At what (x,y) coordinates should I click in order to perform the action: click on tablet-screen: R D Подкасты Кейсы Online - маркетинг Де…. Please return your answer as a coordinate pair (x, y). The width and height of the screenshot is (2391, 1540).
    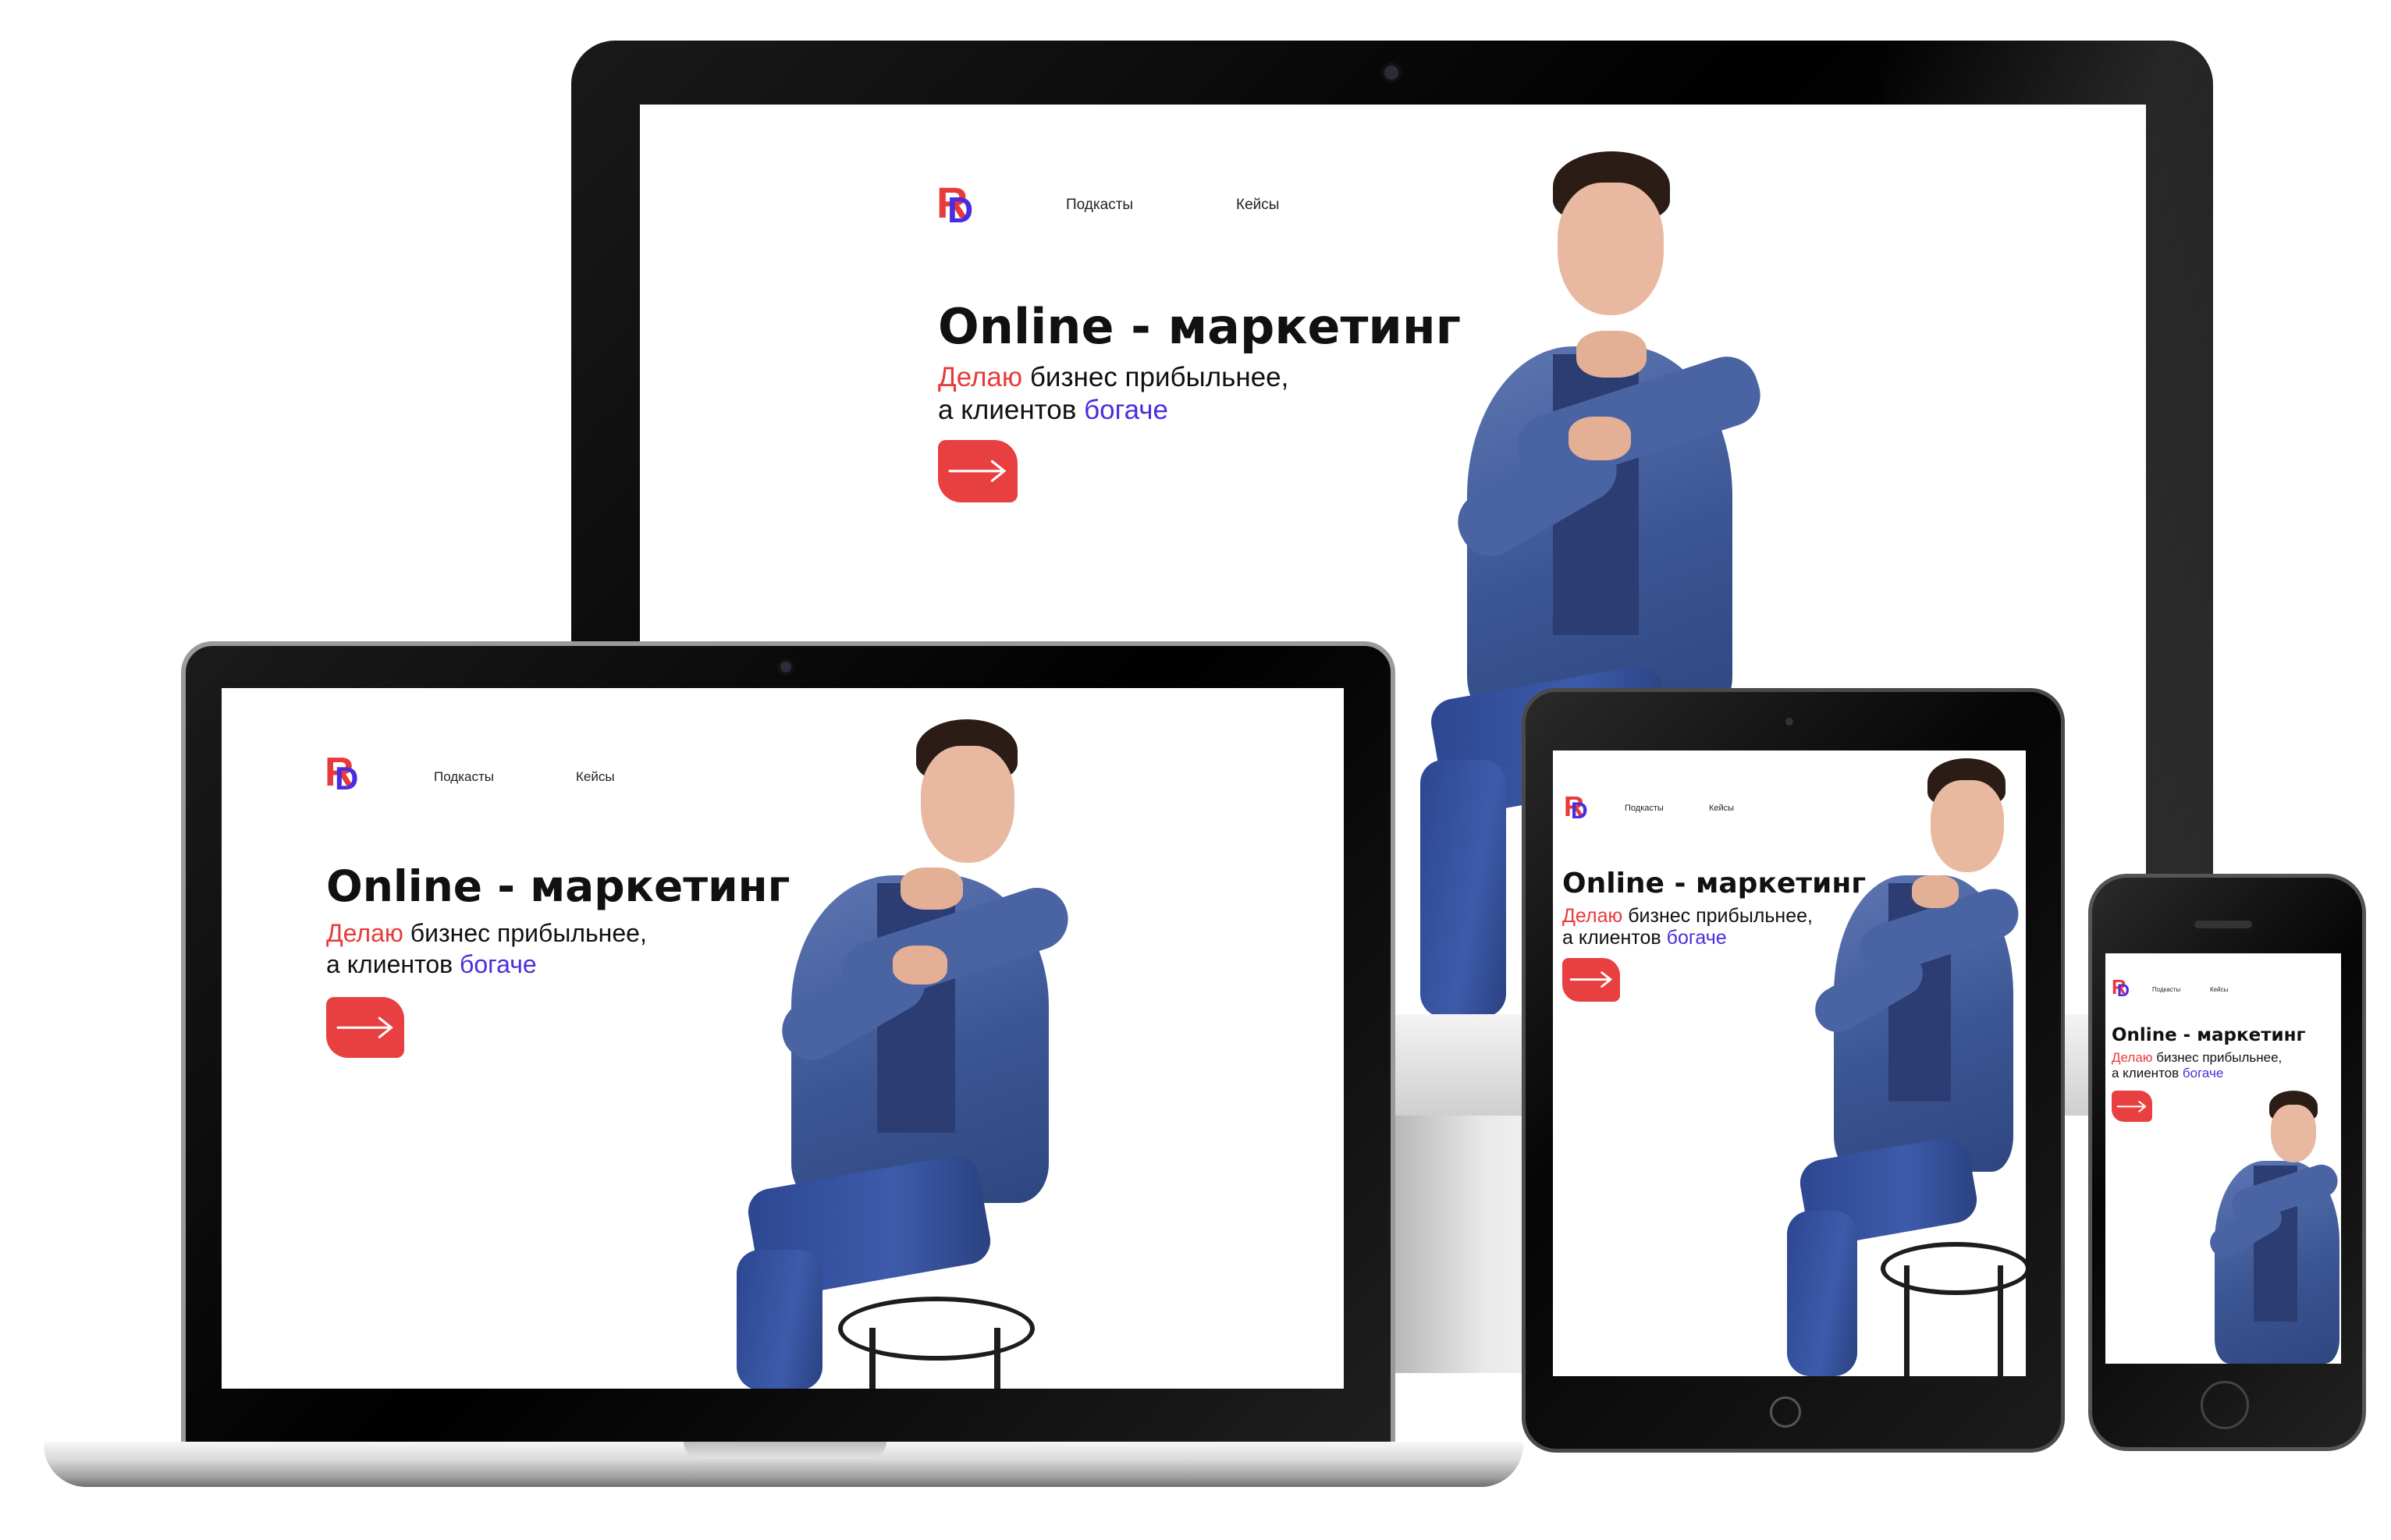
    Looking at the image, I should click on (1789, 1063).